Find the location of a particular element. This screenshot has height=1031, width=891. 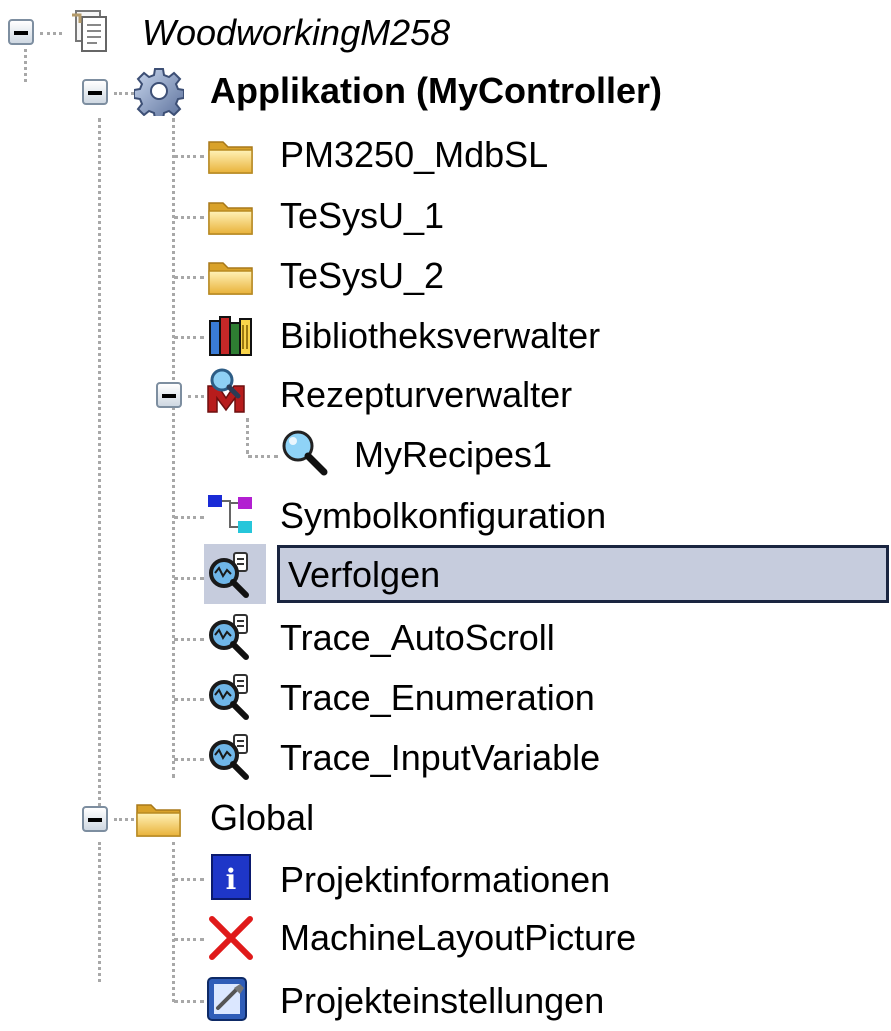

tree-node-label: Rezepturverwalter is located at coordinates (426, 394).